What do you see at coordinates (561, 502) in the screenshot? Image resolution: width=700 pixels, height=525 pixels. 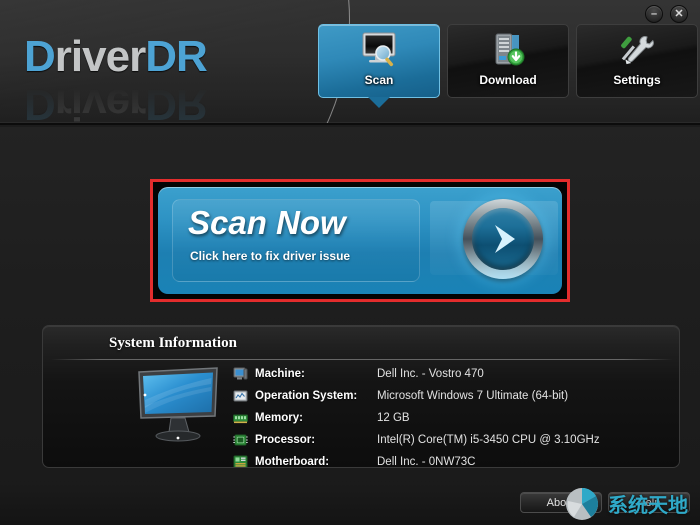 I see `about-button: About` at bounding box center [561, 502].